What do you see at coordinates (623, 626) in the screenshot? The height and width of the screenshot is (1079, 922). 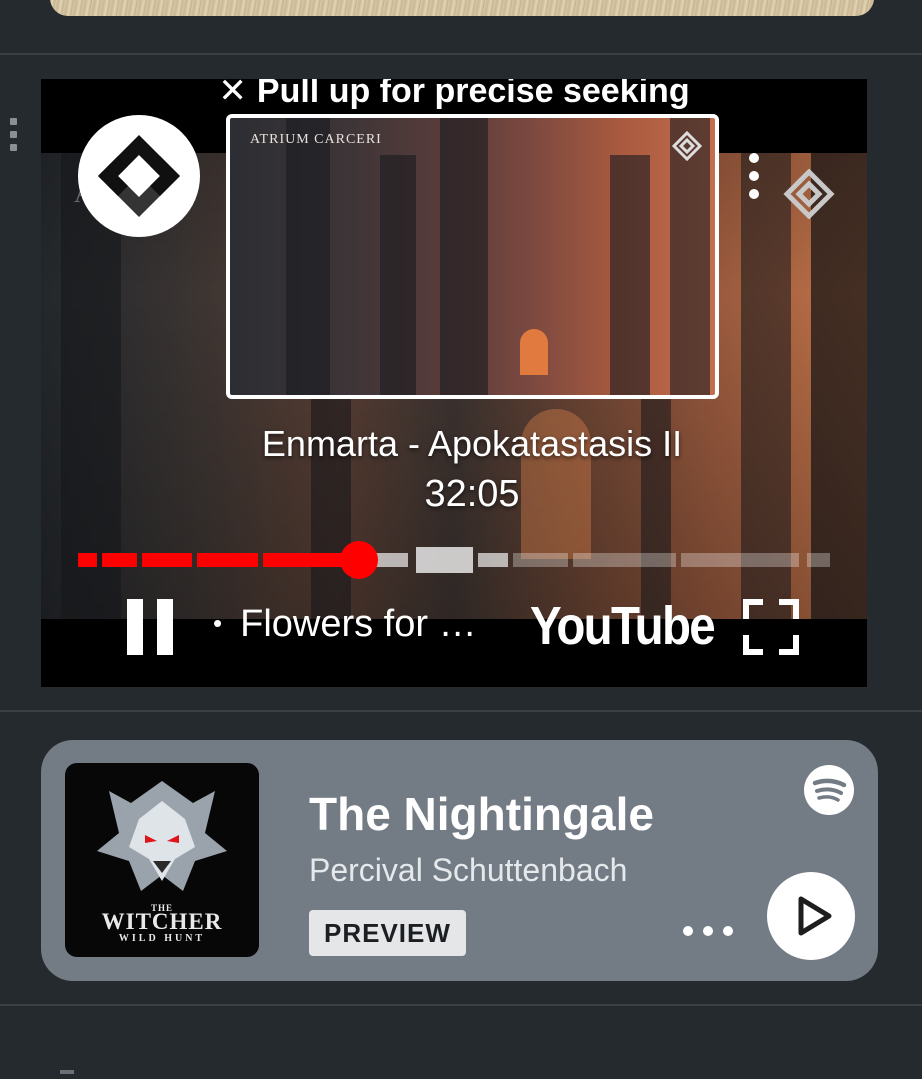 I see `youtube-logo: YouTube` at bounding box center [623, 626].